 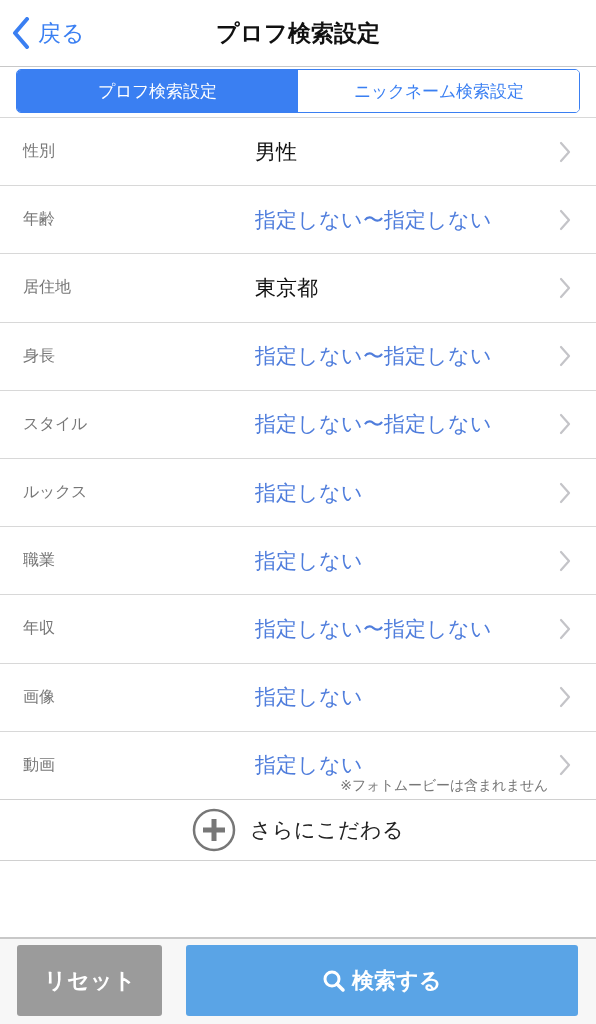 I want to click on plus-circle-icon, so click(x=214, y=829).